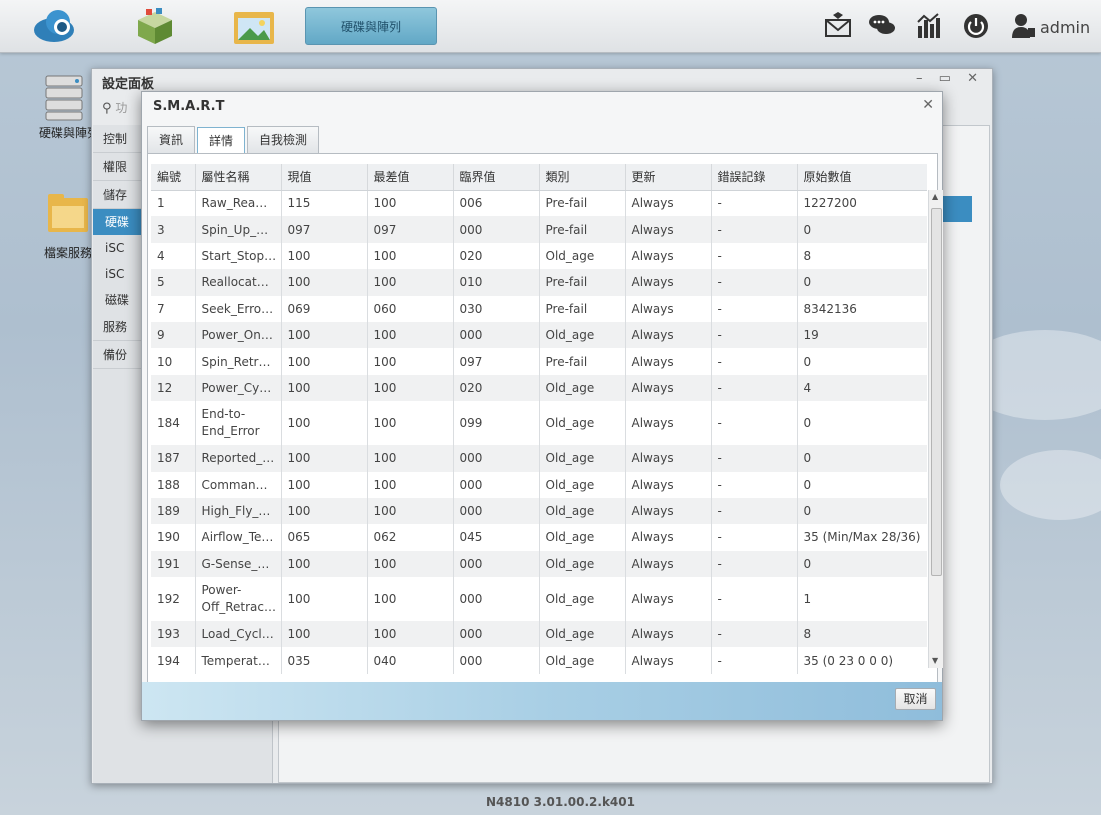  I want to click on table-row: 193 Load_Cycl… 100 100 000 Old_age Always -8, so click(539, 634).